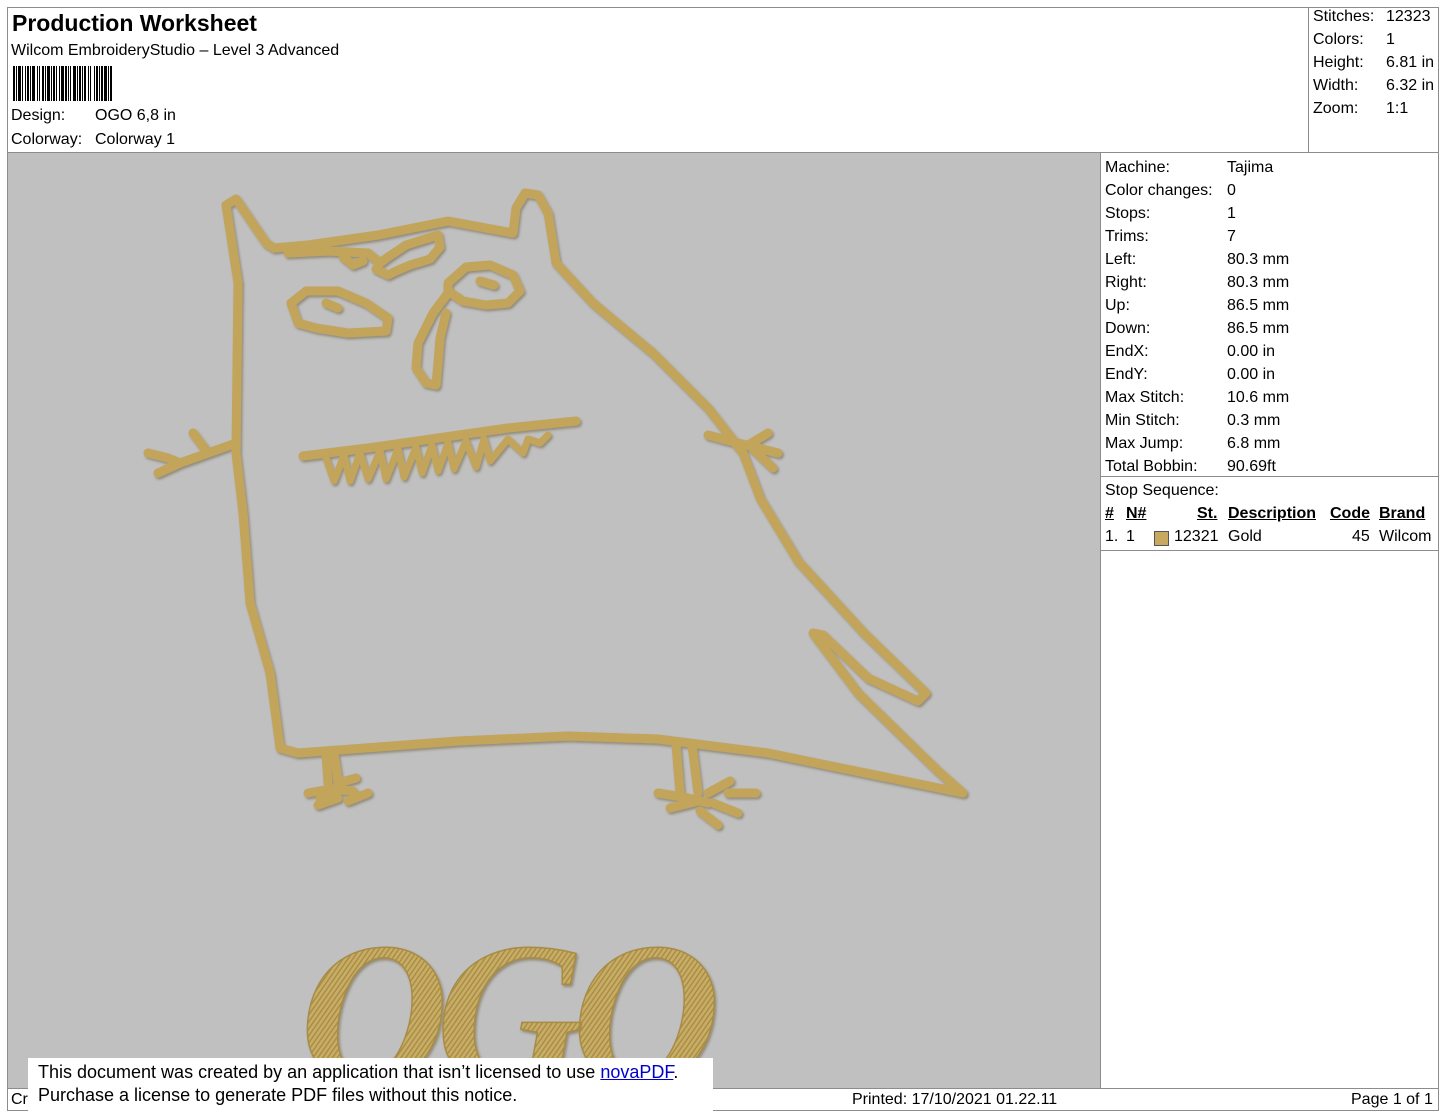 The width and height of the screenshot is (1445, 1117). What do you see at coordinates (134, 23) in the screenshot?
I see `page-title: Production Worksheet` at bounding box center [134, 23].